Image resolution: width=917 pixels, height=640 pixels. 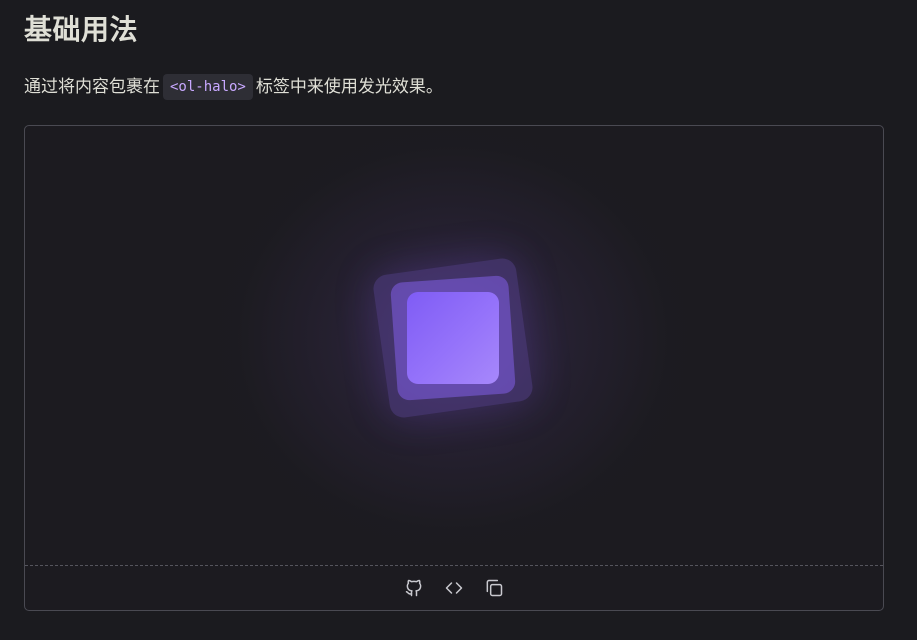 What do you see at coordinates (92, 87) in the screenshot?
I see `description-text-before: 通过将内容包裹在` at bounding box center [92, 87].